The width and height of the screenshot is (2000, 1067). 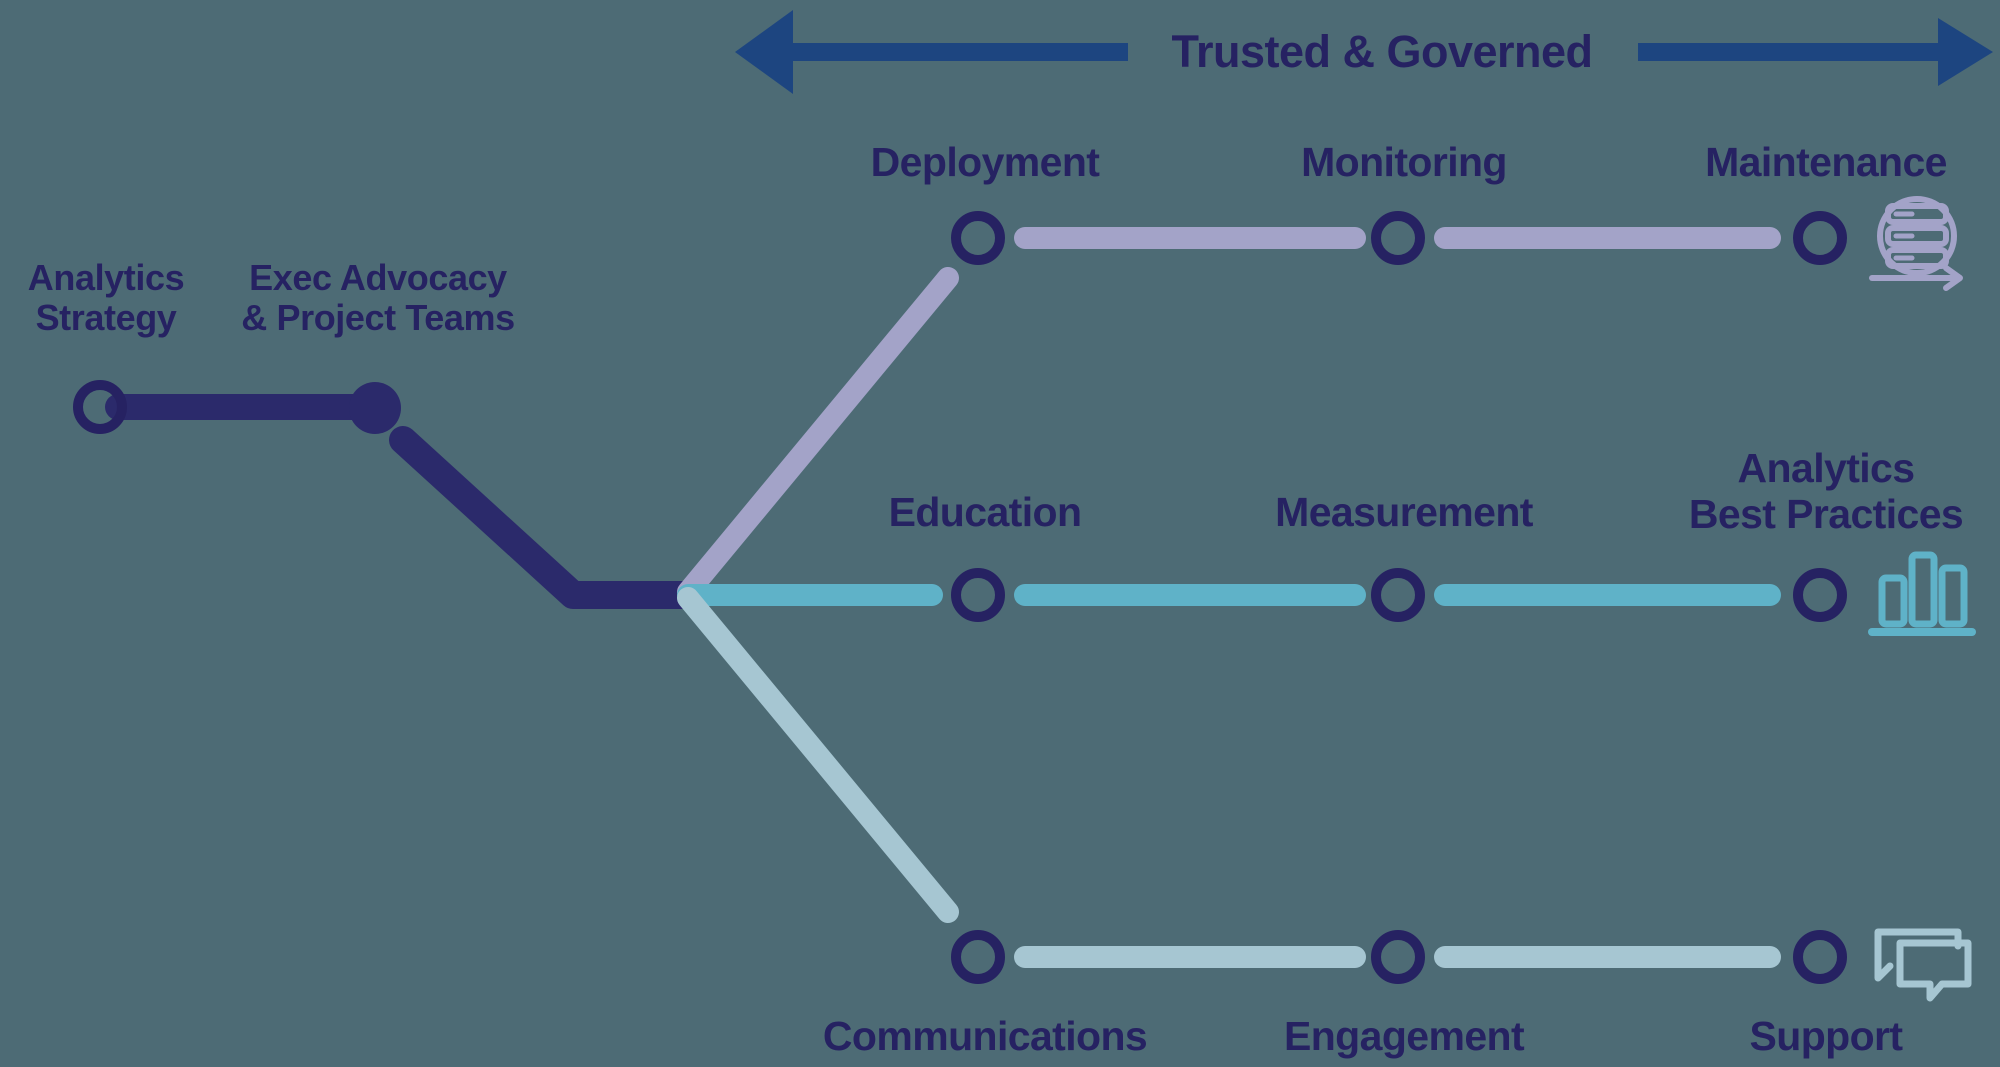 What do you see at coordinates (818, 755) in the screenshot?
I see `branch-line-communications` at bounding box center [818, 755].